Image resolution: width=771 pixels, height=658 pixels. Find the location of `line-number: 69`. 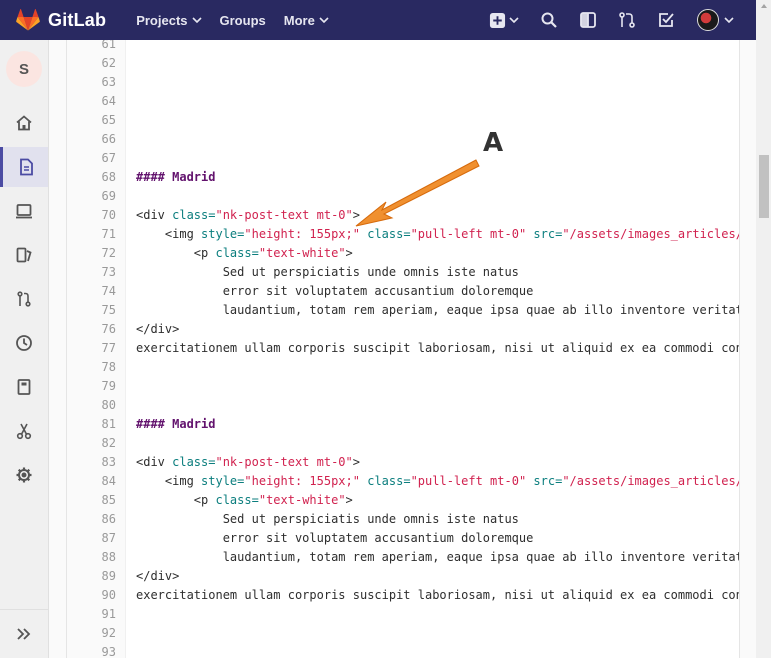

line-number: 69 is located at coordinates (91, 196).